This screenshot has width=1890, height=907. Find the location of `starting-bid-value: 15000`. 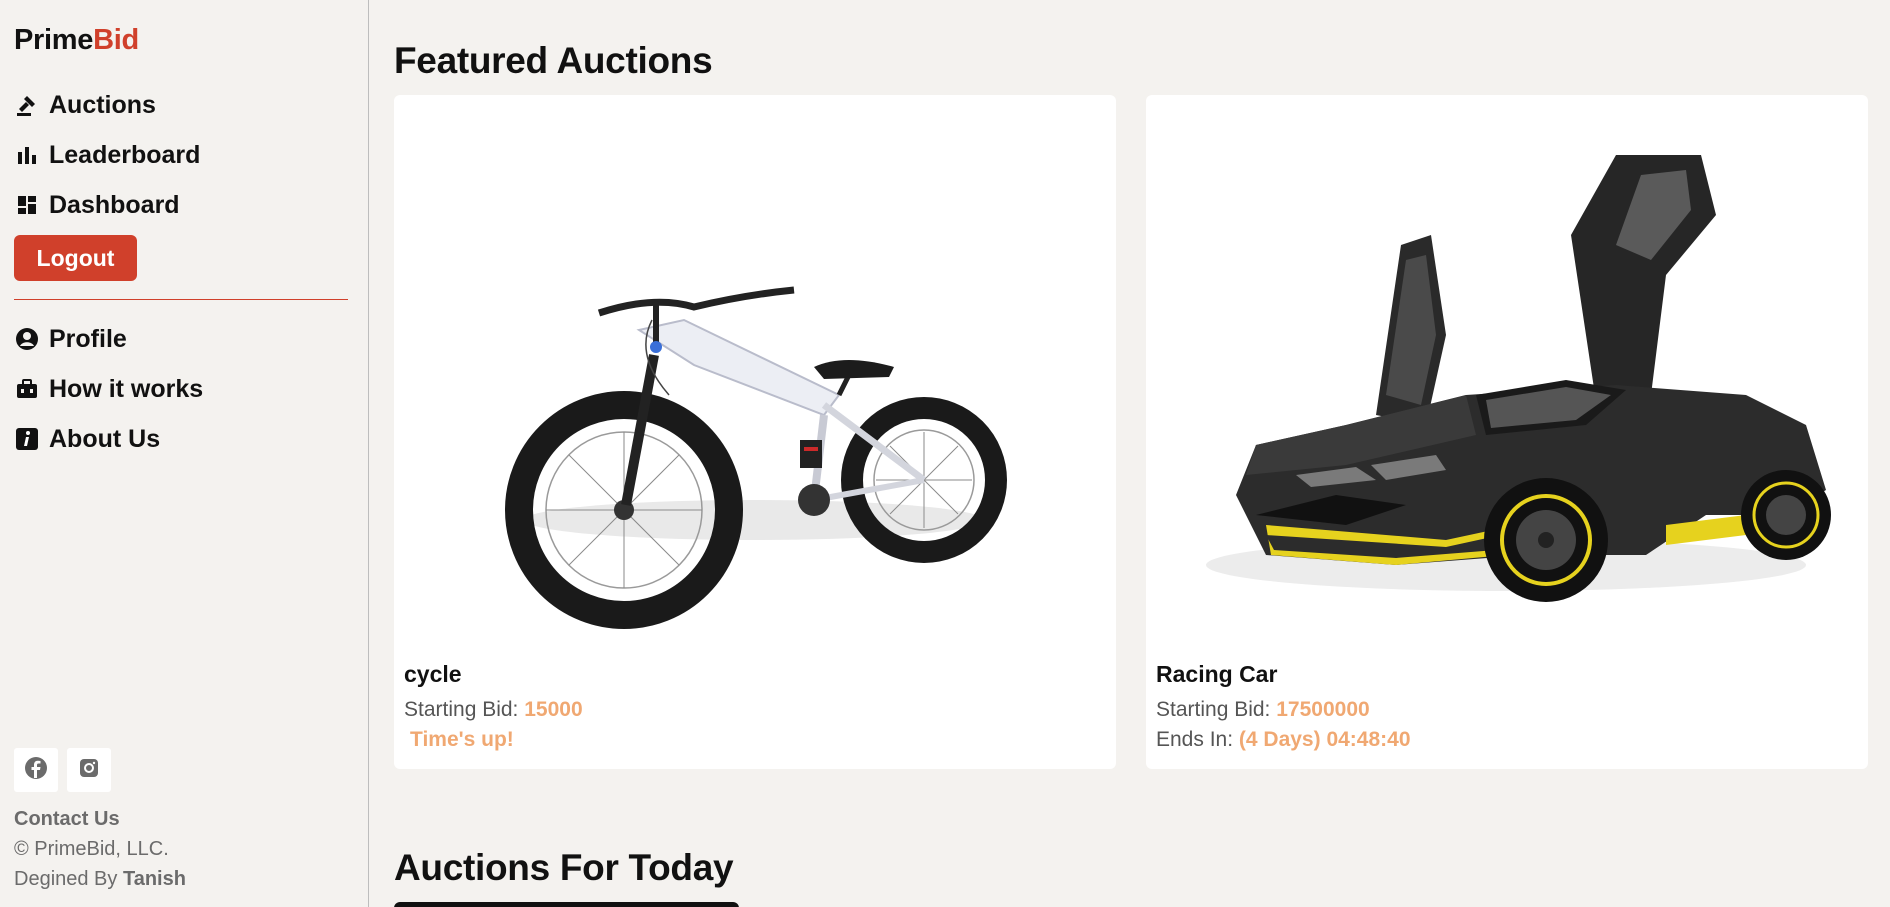

starting-bid-value: 15000 is located at coordinates (553, 709).